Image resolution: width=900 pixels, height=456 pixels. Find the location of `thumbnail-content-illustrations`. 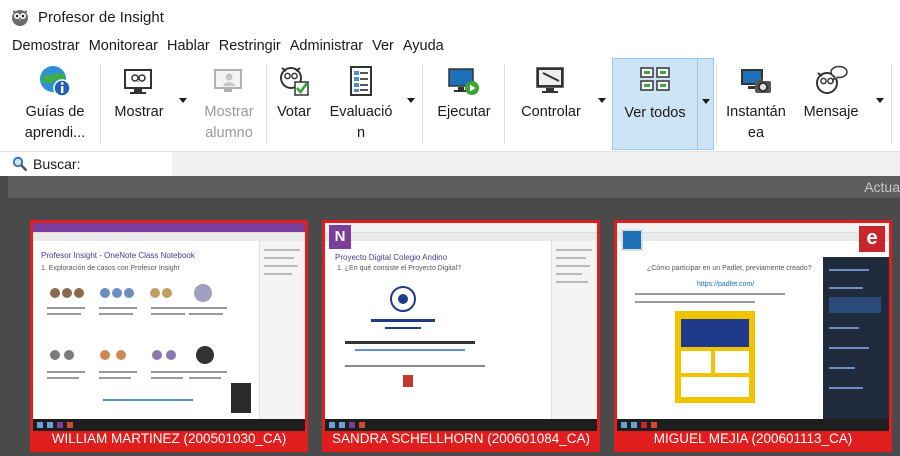

thumbnail-content-illustrations is located at coordinates (137, 342).